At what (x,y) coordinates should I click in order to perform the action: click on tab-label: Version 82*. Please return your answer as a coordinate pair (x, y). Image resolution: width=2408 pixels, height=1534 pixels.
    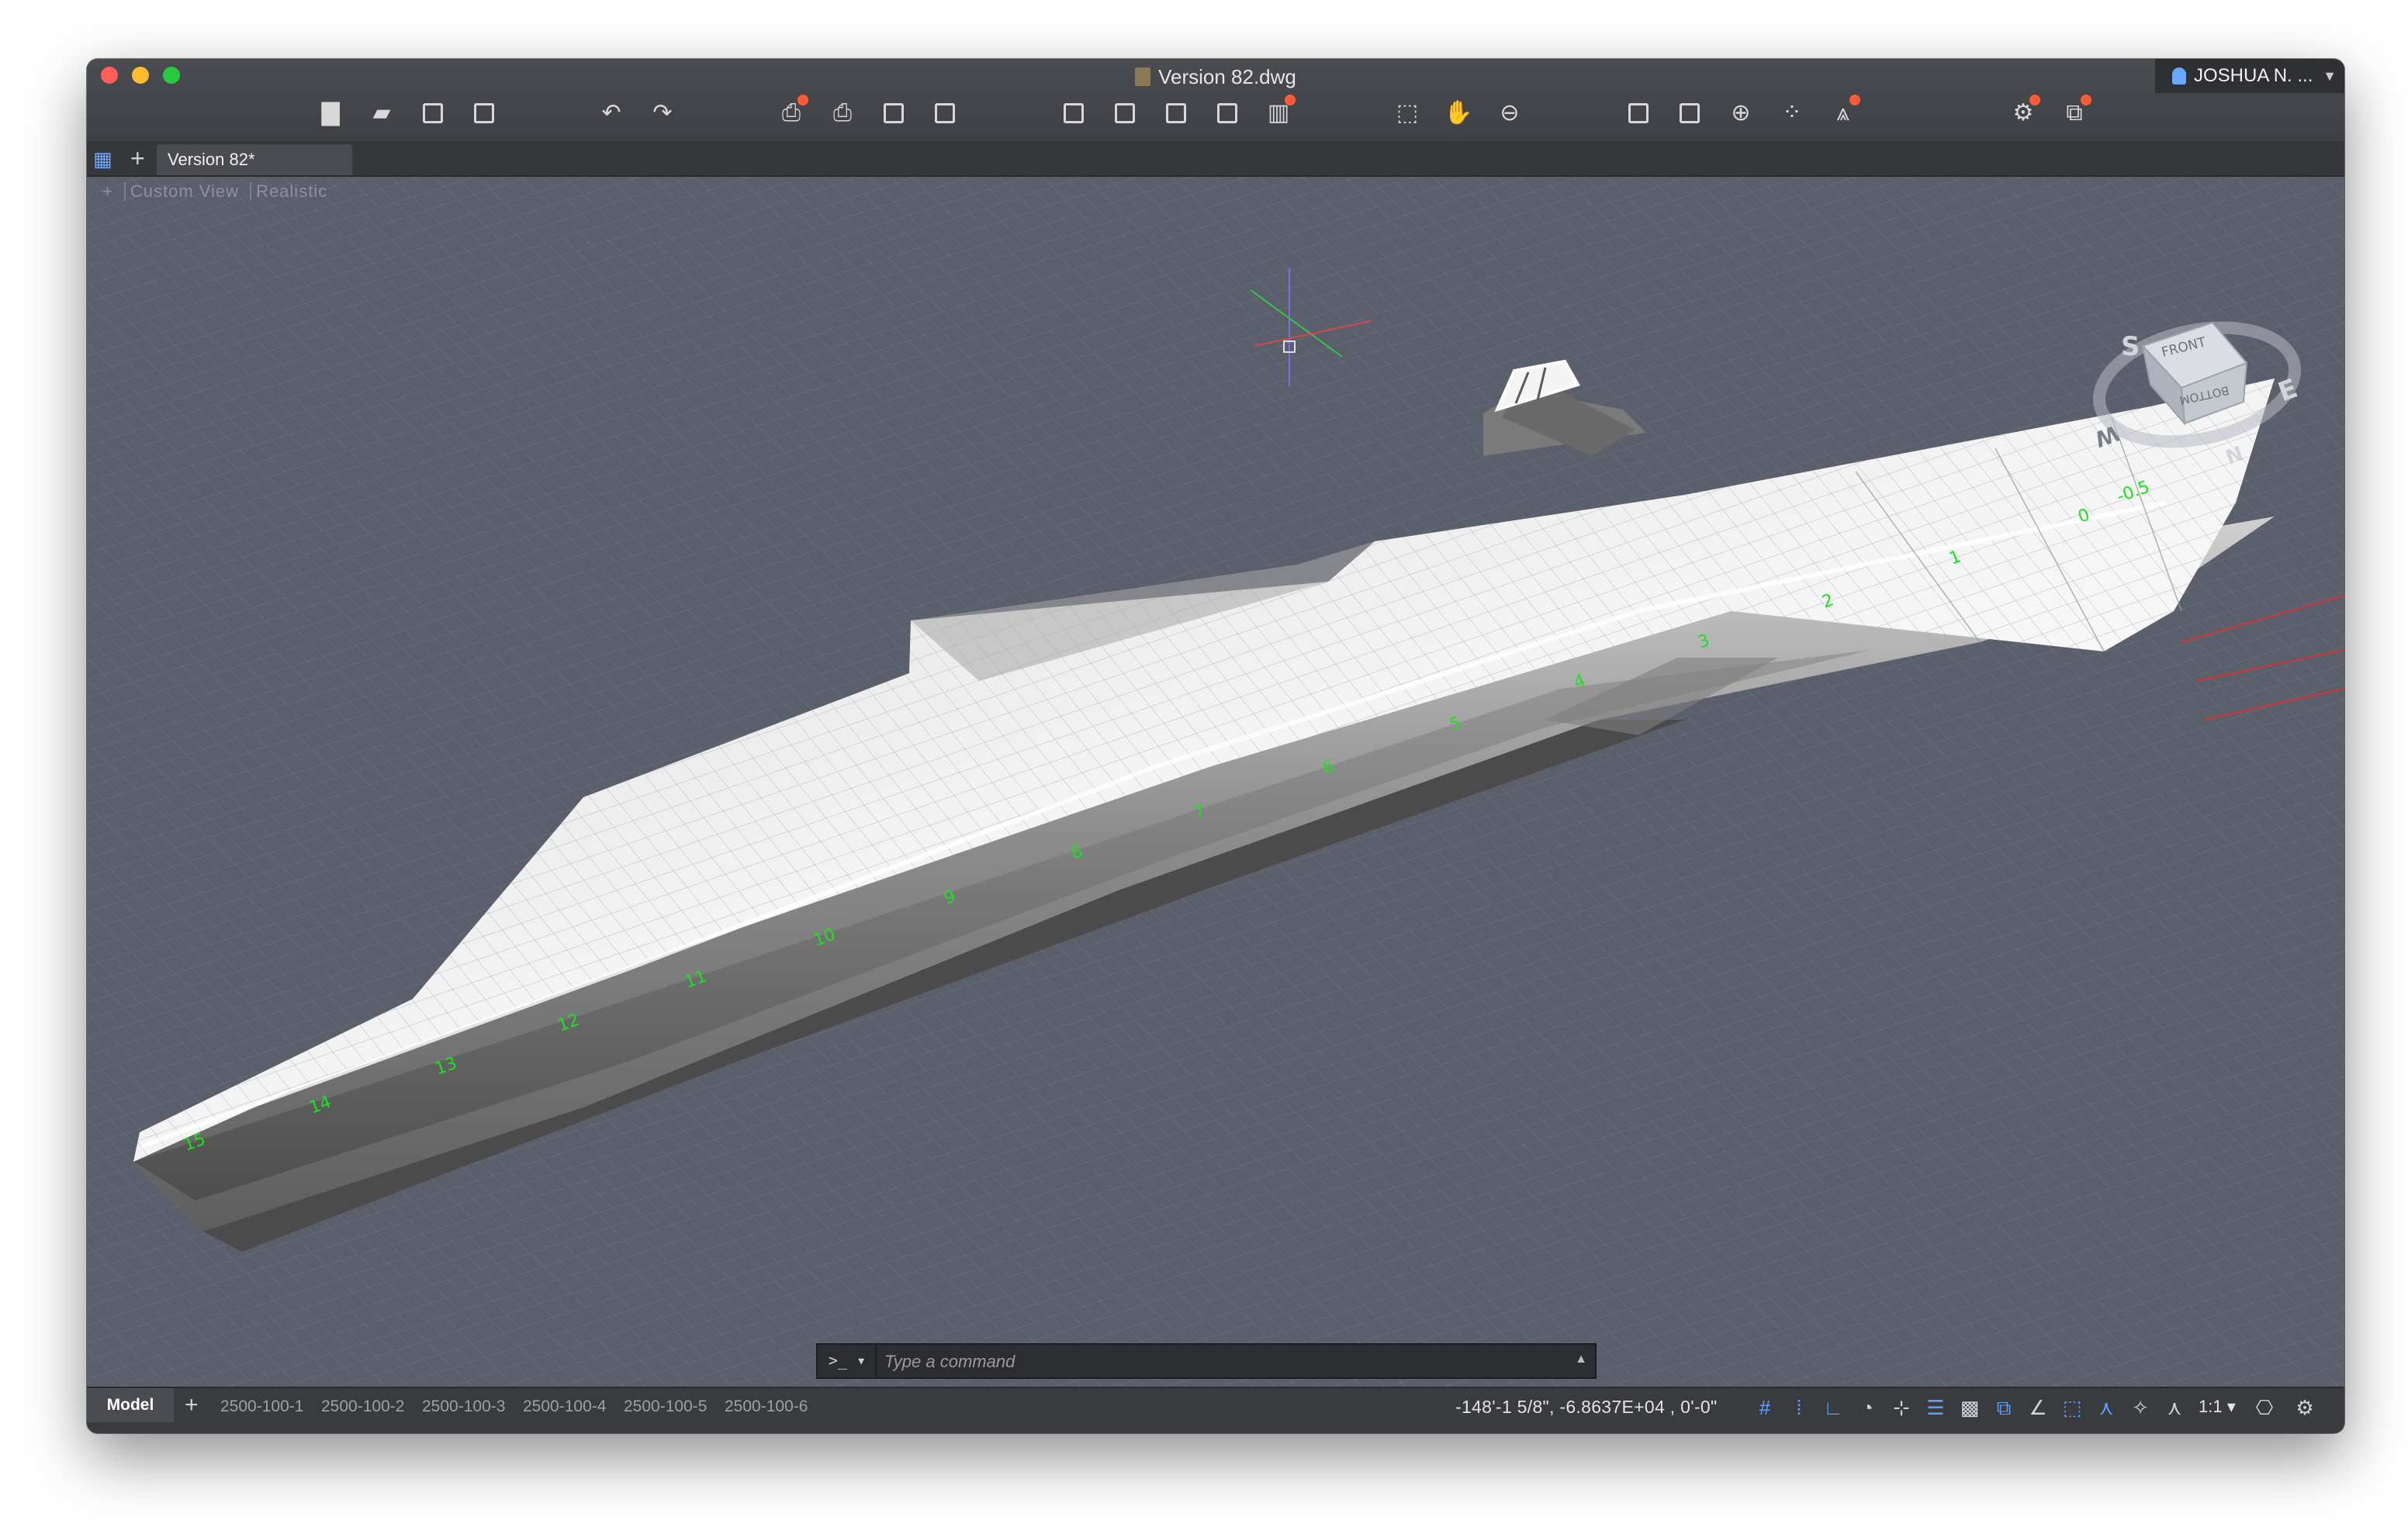
    Looking at the image, I should click on (212, 159).